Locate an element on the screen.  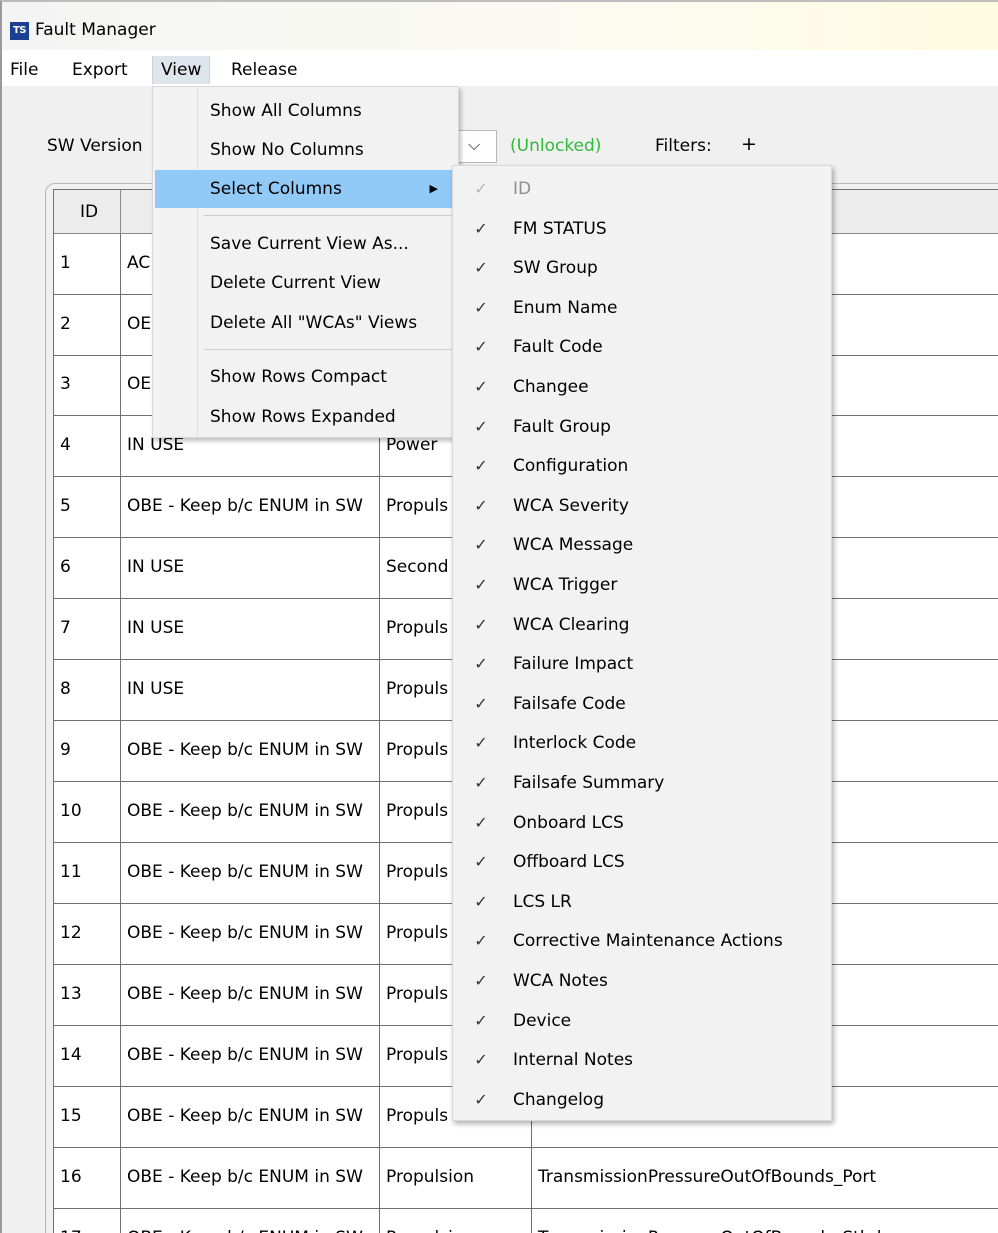
column-toggle-item: ✓ Onboard LCS is located at coordinates (642, 825).